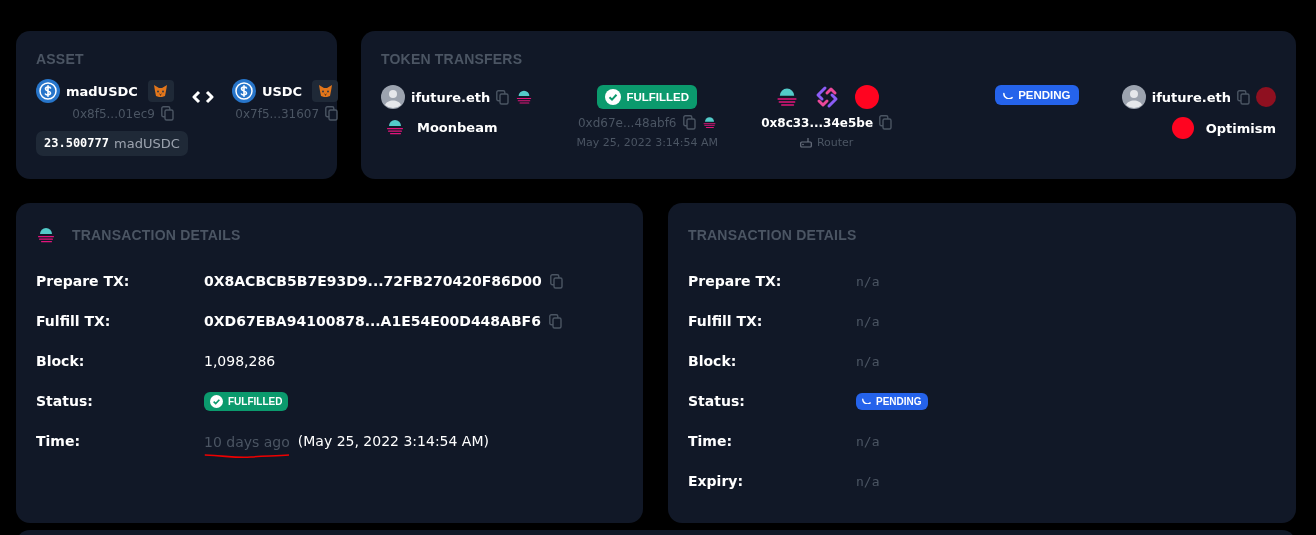 This screenshot has width=1316, height=535. Describe the element at coordinates (77, 143) in the screenshot. I see `amount-value: 23.500777` at that location.